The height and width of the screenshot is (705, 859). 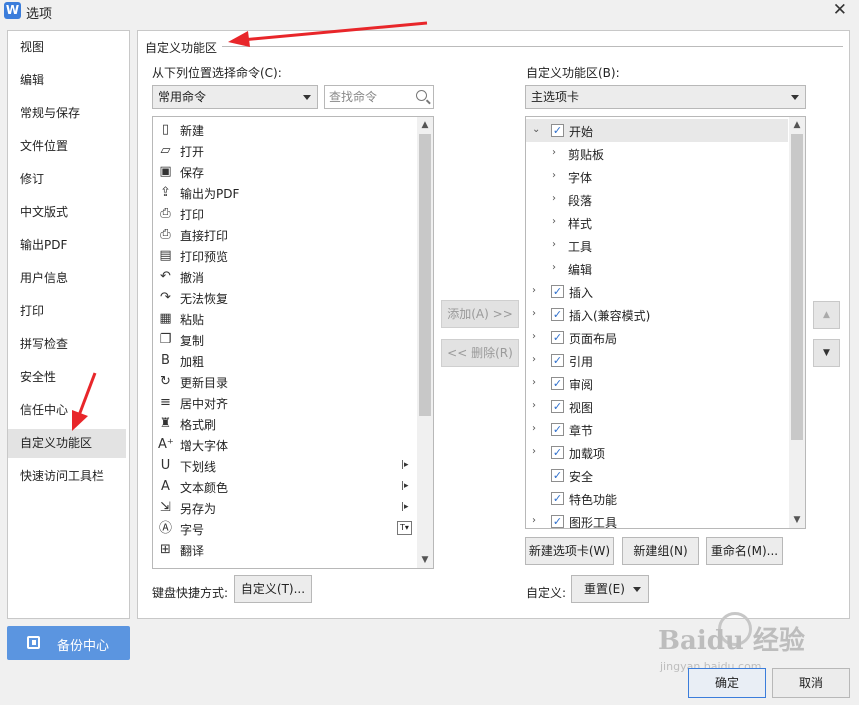 What do you see at coordinates (480, 314) in the screenshot?
I see `add-button: 添加(A) >>` at bounding box center [480, 314].